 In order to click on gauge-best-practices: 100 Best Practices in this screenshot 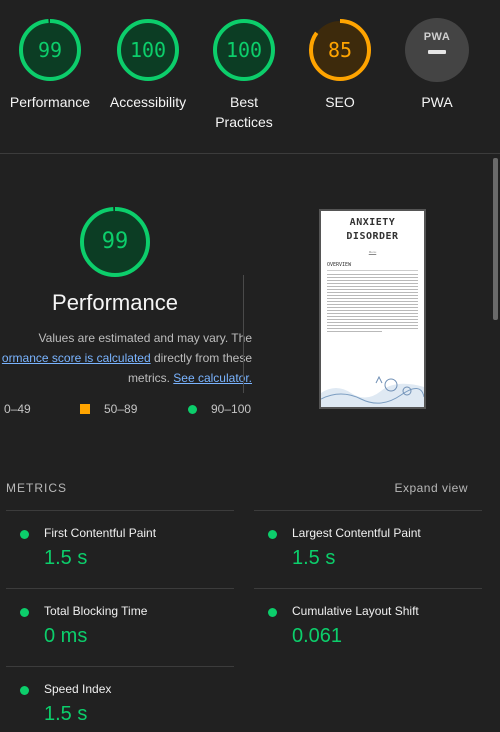, I will do `click(244, 75)`.